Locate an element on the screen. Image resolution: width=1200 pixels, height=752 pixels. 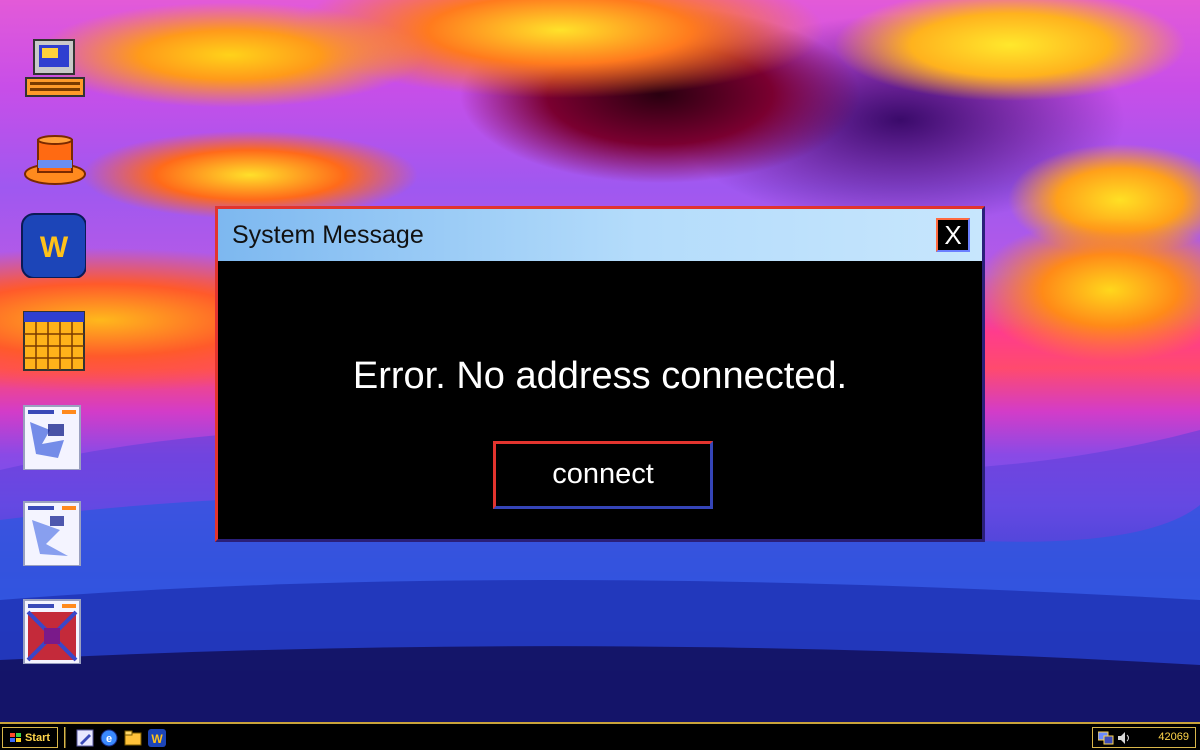
taskbar: Start e W 42069 is located at coordinates (600, 736).